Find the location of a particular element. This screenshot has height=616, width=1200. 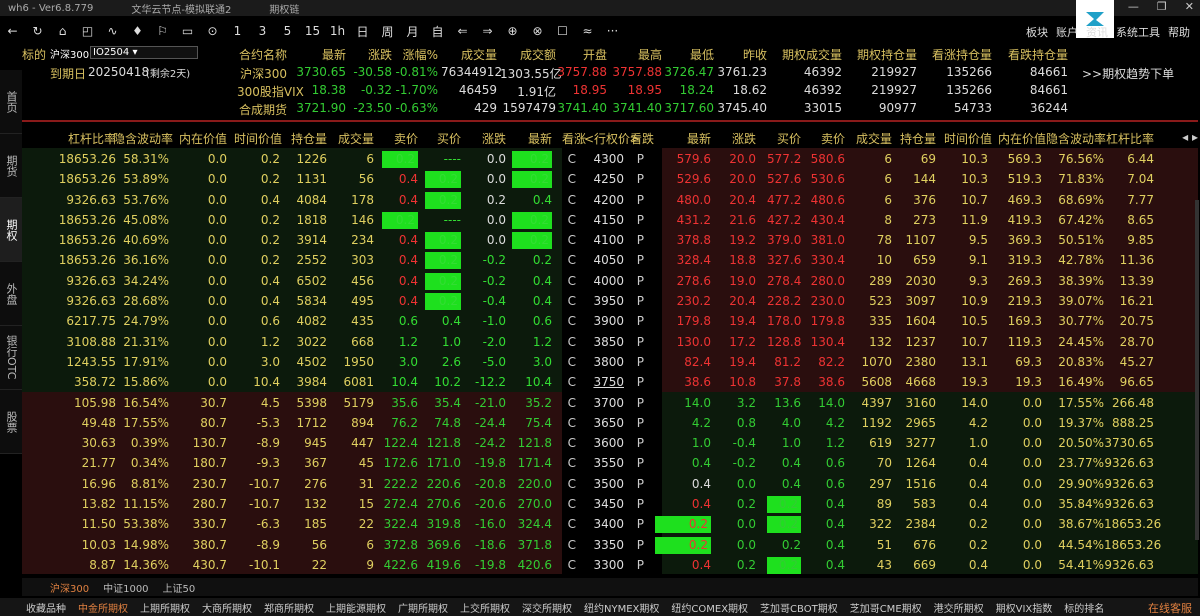

toolbar-button-15: 周 is located at coordinates (387, 31).